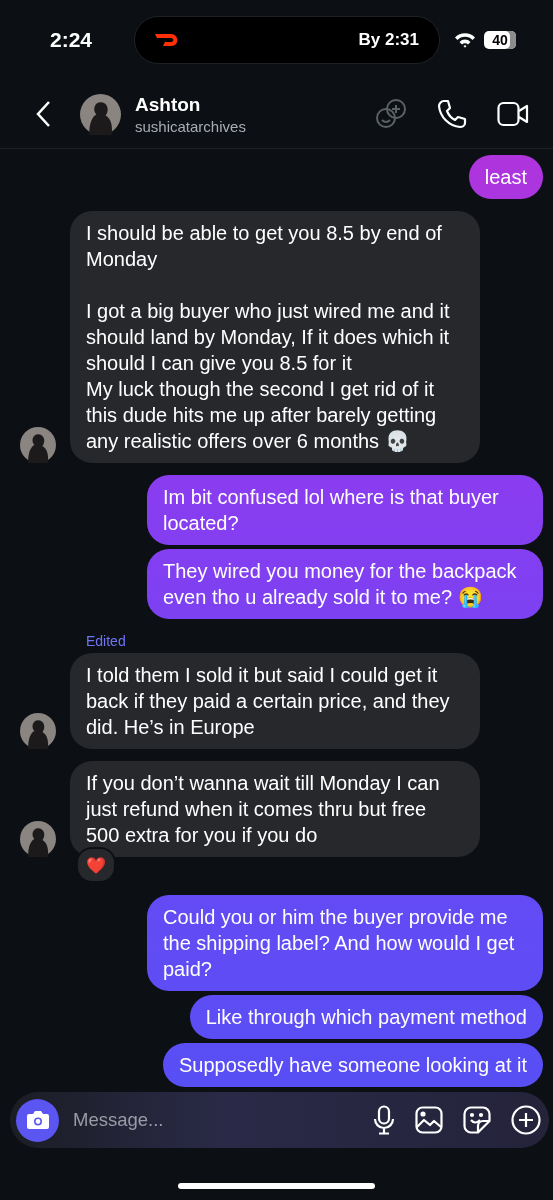  Describe the element at coordinates (106, 641) in the screenshot. I see `edited-label: Edited` at that location.